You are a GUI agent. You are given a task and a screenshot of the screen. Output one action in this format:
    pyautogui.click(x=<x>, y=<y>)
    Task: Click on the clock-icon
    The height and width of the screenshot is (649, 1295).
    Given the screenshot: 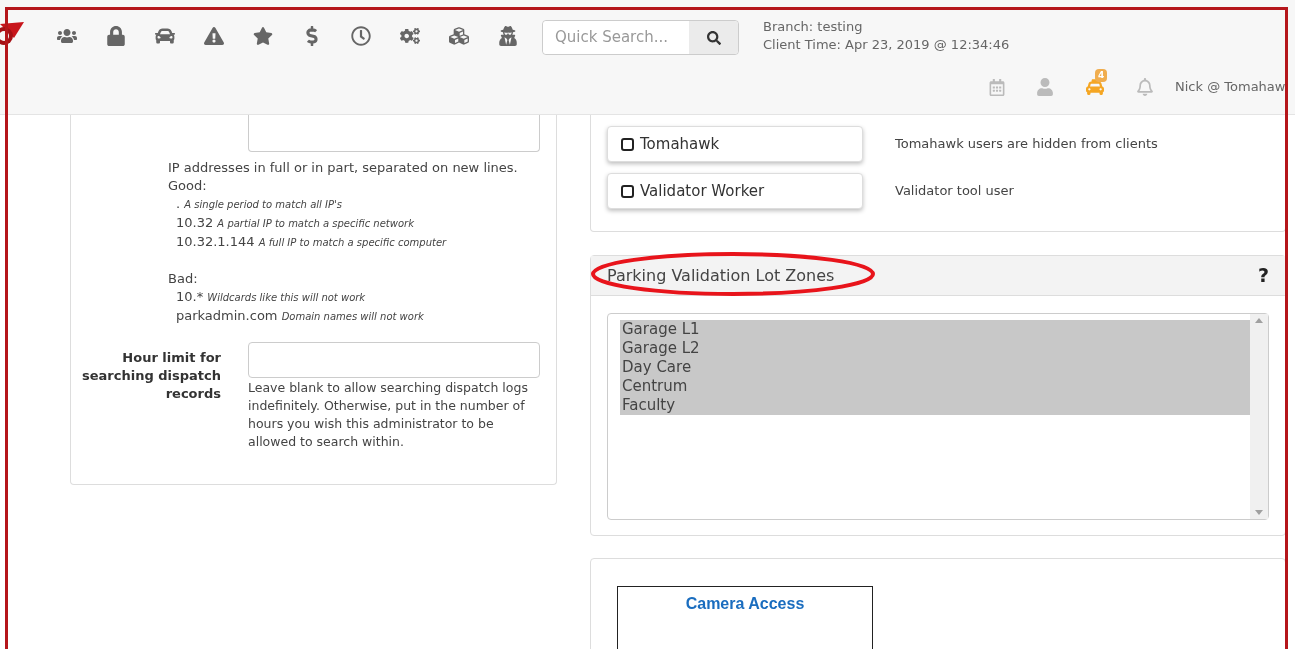 What is the action you would take?
    pyautogui.click(x=361, y=36)
    